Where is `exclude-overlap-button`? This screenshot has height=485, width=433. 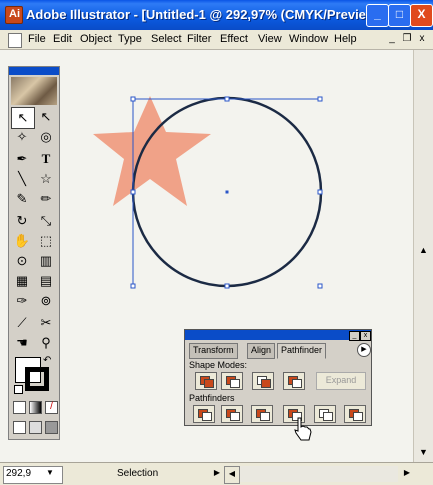
exclude-overlap-button is located at coordinates (294, 381).